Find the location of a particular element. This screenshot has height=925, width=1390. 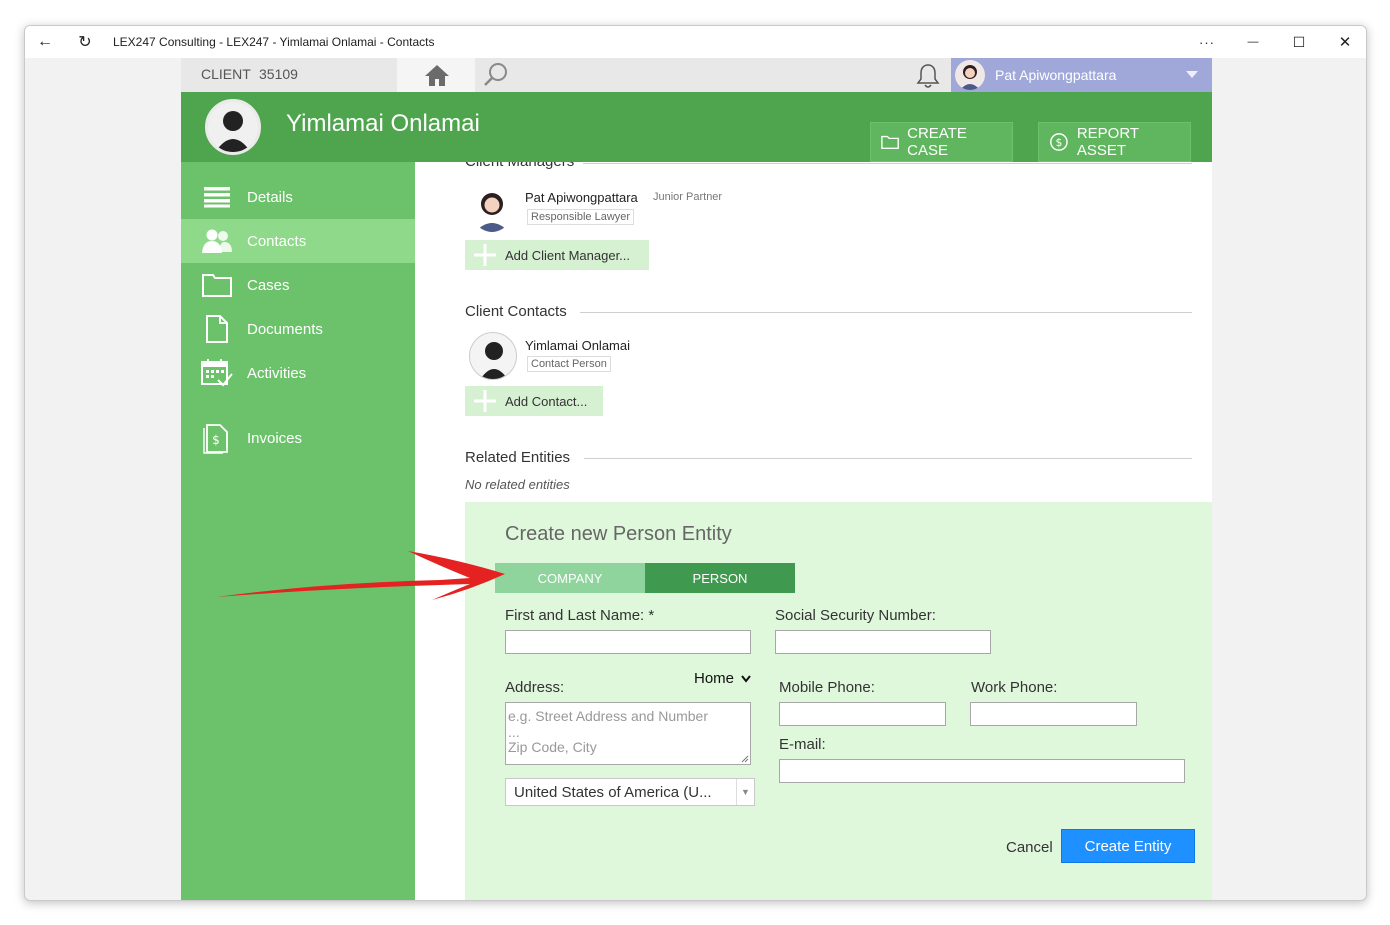

address-type-dropdown: Home is located at coordinates (722, 678).